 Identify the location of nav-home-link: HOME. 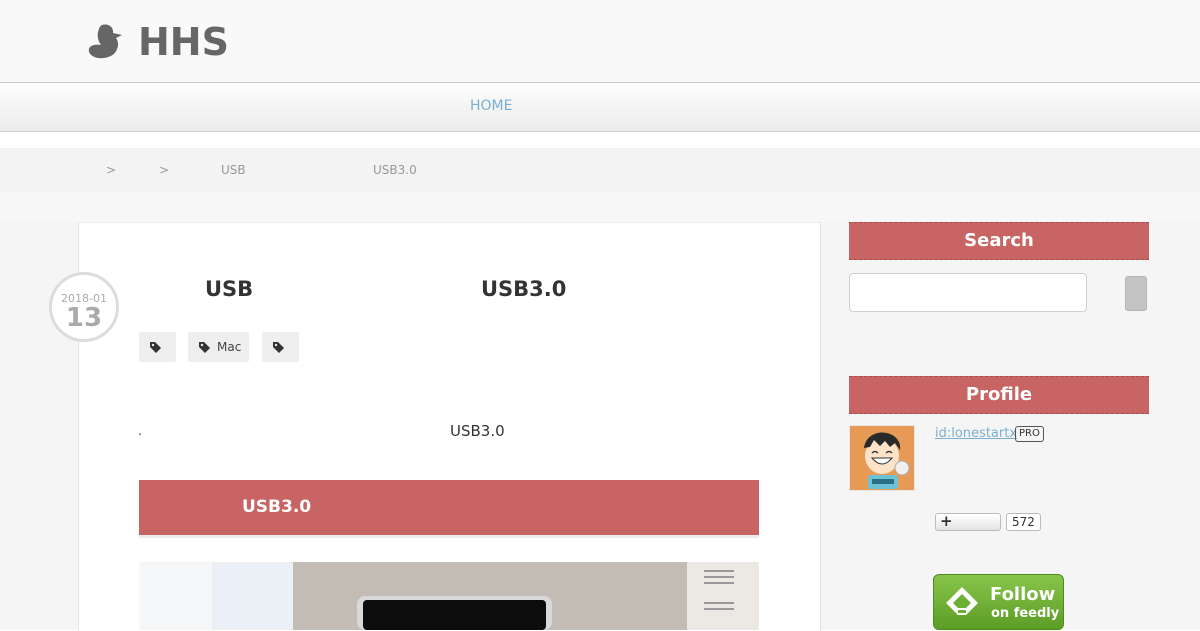
(491, 106).